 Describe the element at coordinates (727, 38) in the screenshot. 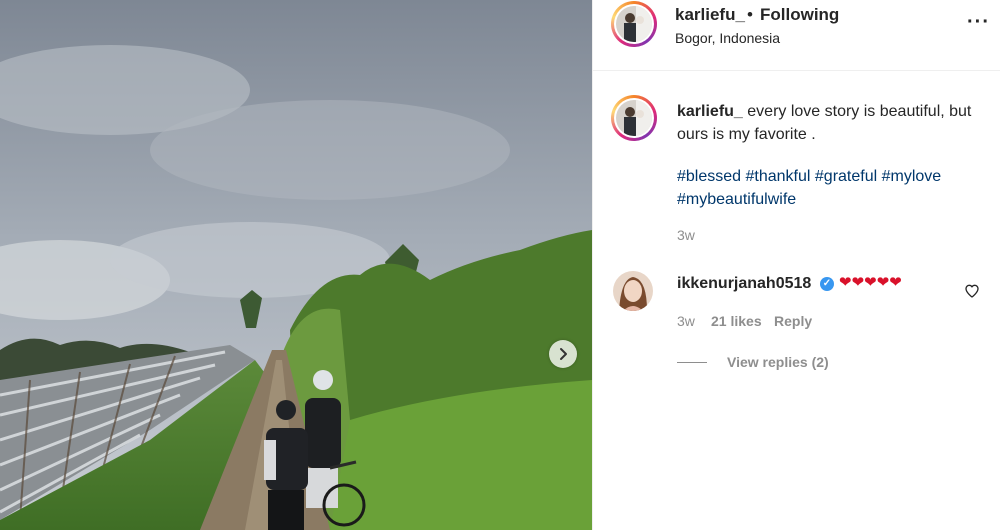

I see `post-location: Bogor, Indonesia` at that location.